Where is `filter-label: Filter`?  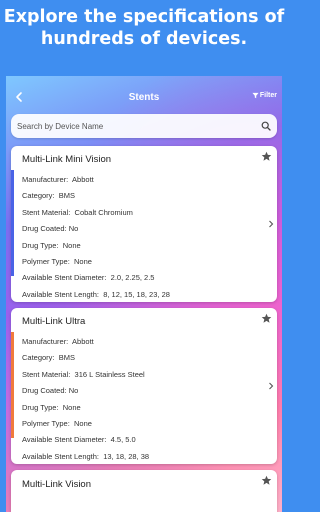 filter-label: Filter is located at coordinates (268, 95).